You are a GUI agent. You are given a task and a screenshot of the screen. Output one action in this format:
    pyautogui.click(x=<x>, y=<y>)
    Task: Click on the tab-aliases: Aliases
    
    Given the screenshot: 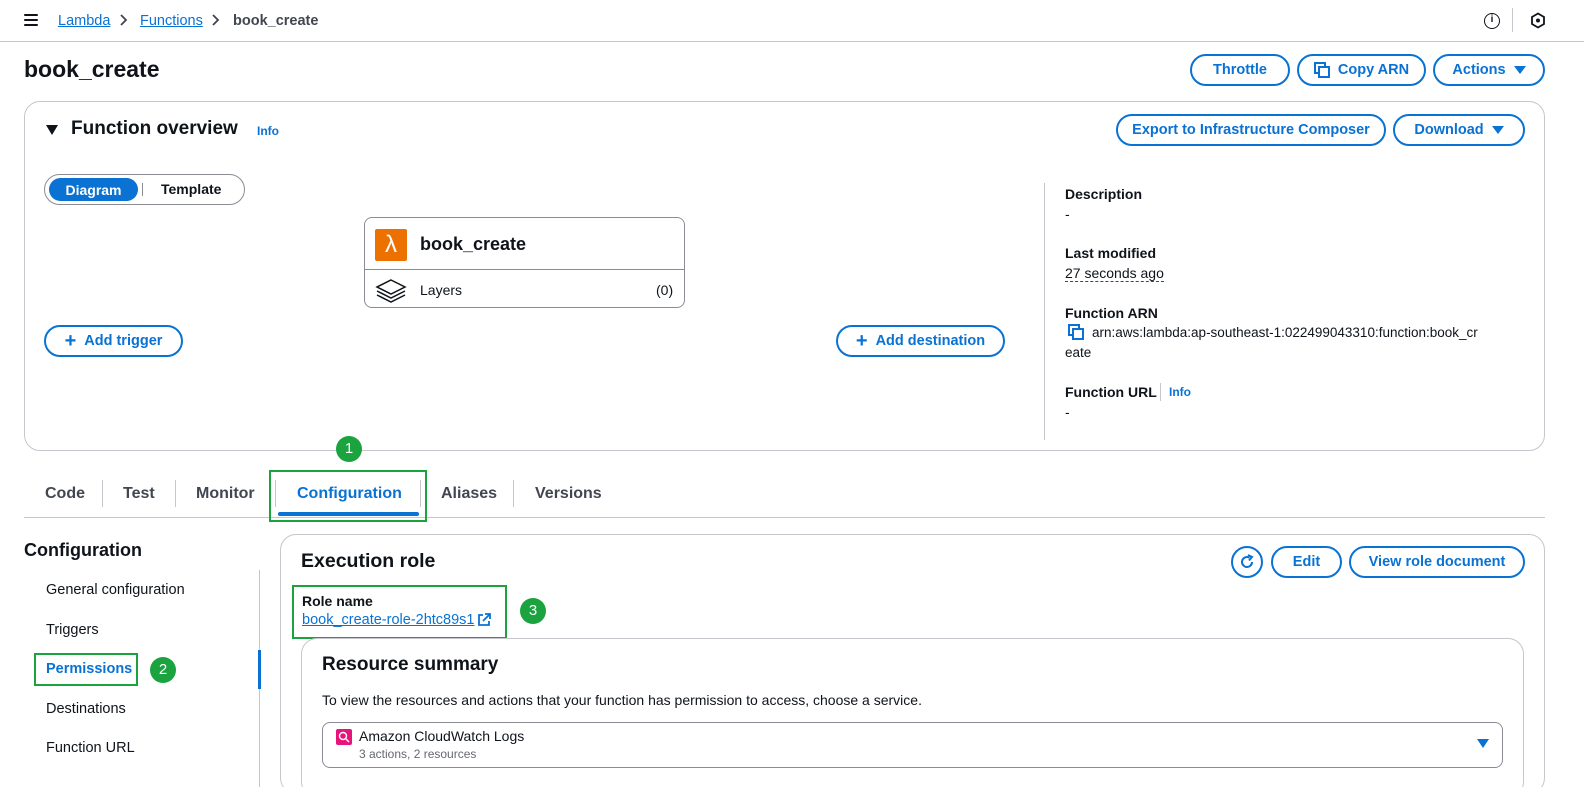 What is the action you would take?
    pyautogui.click(x=469, y=494)
    